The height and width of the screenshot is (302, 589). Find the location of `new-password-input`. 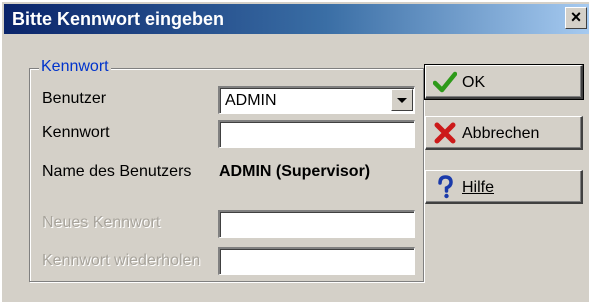

new-password-input is located at coordinates (317, 224).